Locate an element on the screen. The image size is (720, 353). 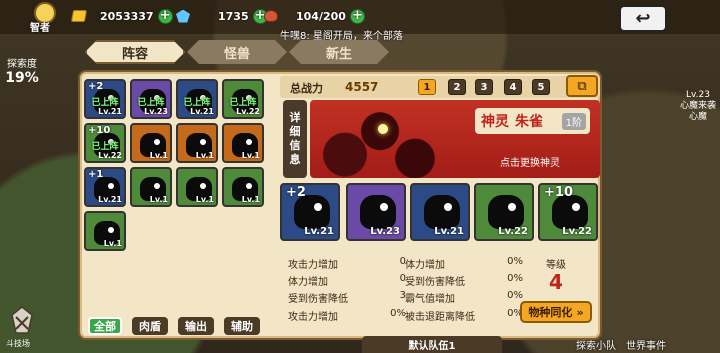
avatar-label: 智者 is located at coordinates (40, 28).